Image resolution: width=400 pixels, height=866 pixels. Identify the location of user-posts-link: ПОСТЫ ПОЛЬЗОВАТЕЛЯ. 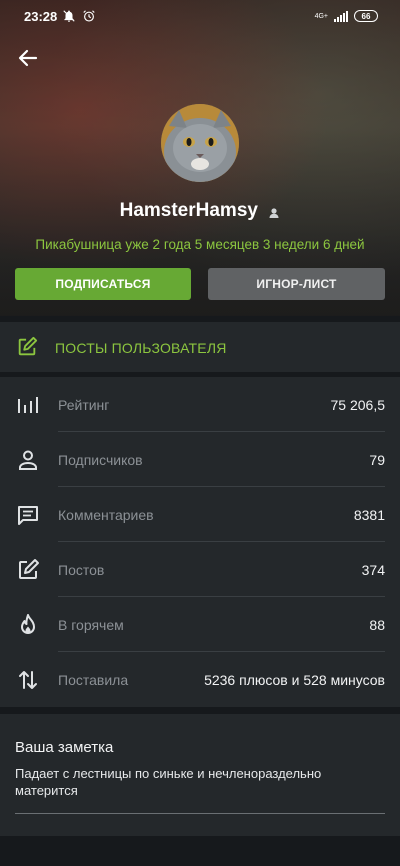
(200, 347).